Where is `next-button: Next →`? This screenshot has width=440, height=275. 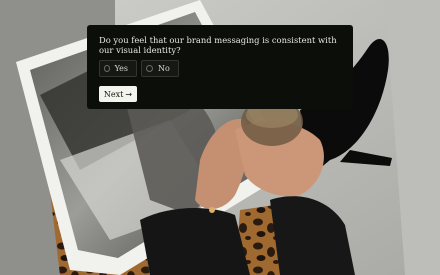
next-button: Next → is located at coordinates (118, 94).